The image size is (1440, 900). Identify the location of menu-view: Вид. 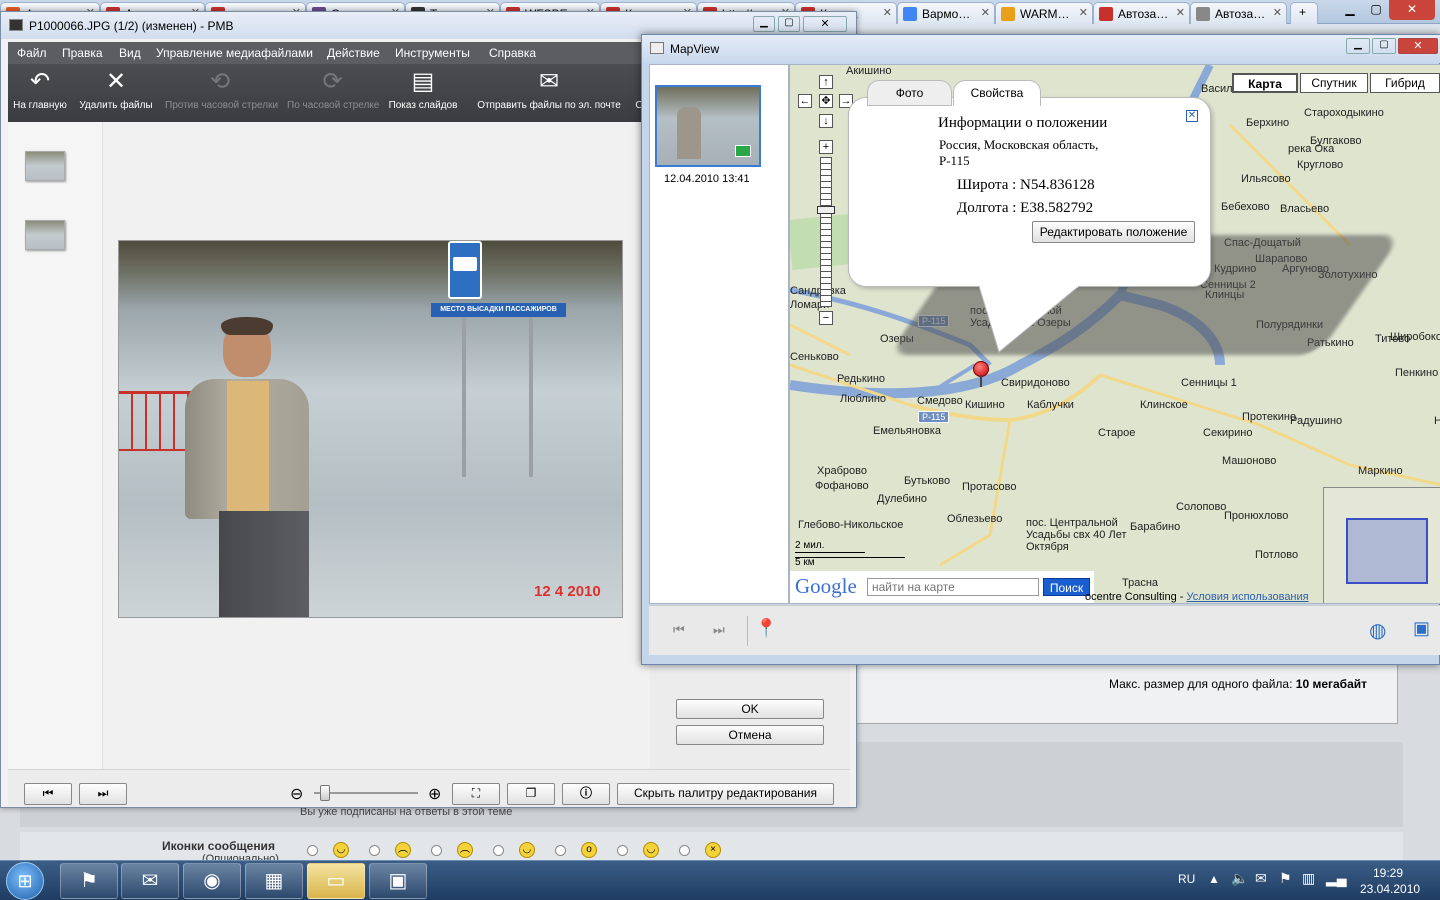
(130, 53).